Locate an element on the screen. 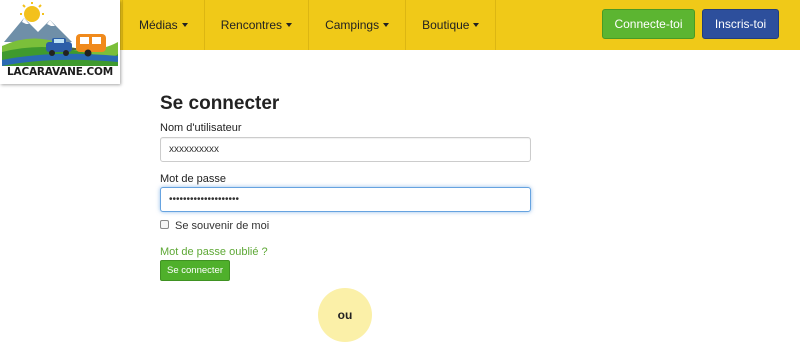 This screenshot has width=800, height=350. or-divider: ou is located at coordinates (345, 315).